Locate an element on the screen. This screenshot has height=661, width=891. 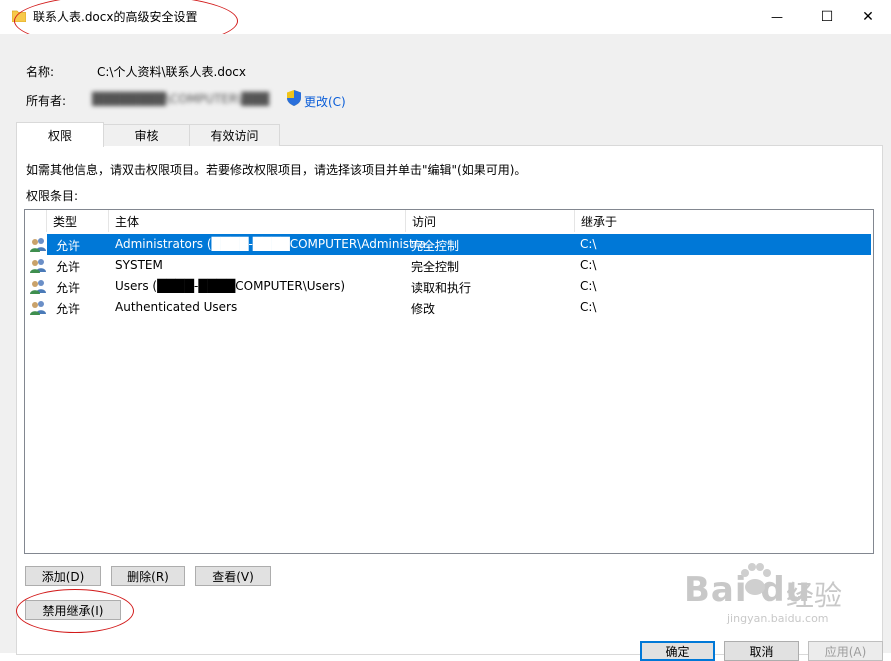
maximize-icon: ☐ is located at coordinates (827, 17).